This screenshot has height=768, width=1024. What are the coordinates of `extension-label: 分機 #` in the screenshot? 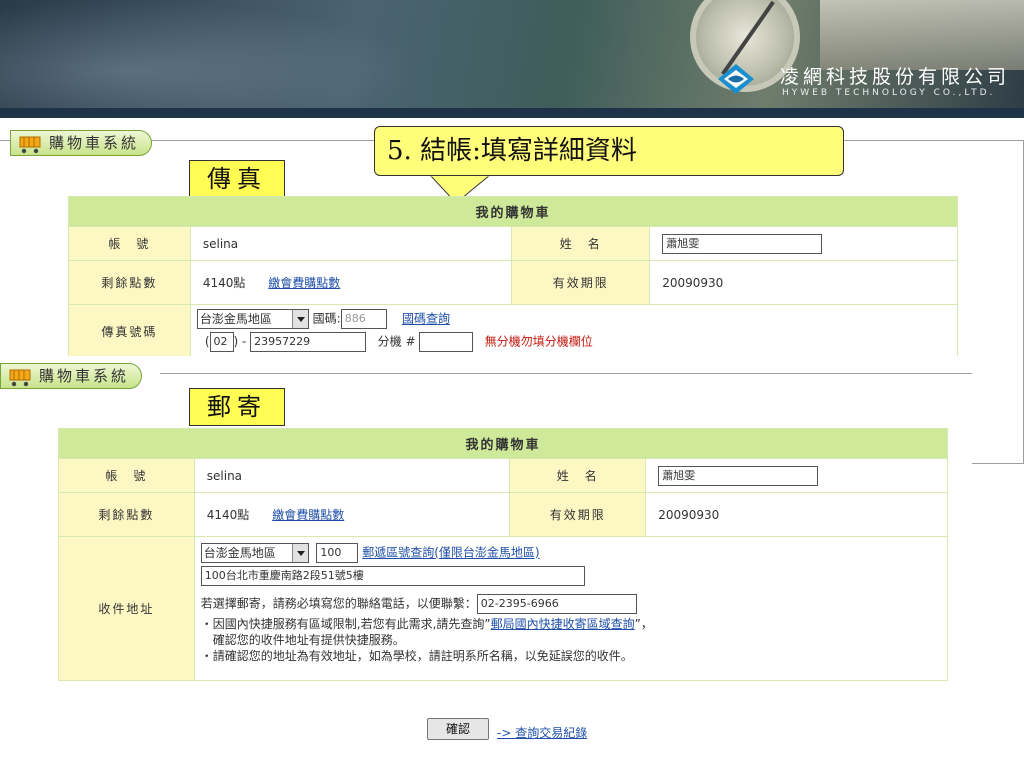 It's located at (396, 341).